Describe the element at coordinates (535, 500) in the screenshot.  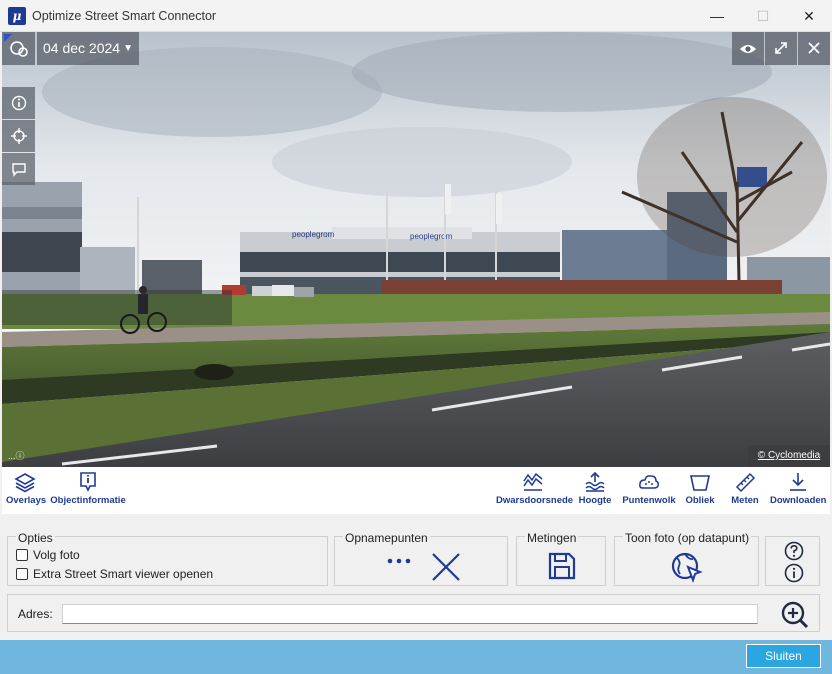
I see `dwarsdoorsnede-label: Dwarsdoorsnede` at that location.